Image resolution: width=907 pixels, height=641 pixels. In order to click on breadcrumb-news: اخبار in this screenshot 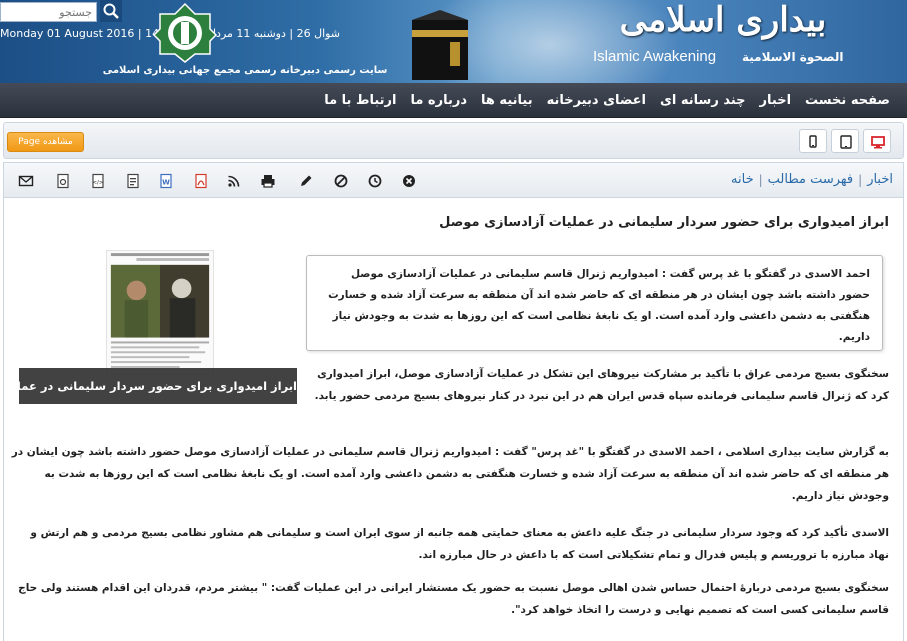, I will do `click(880, 179)`.